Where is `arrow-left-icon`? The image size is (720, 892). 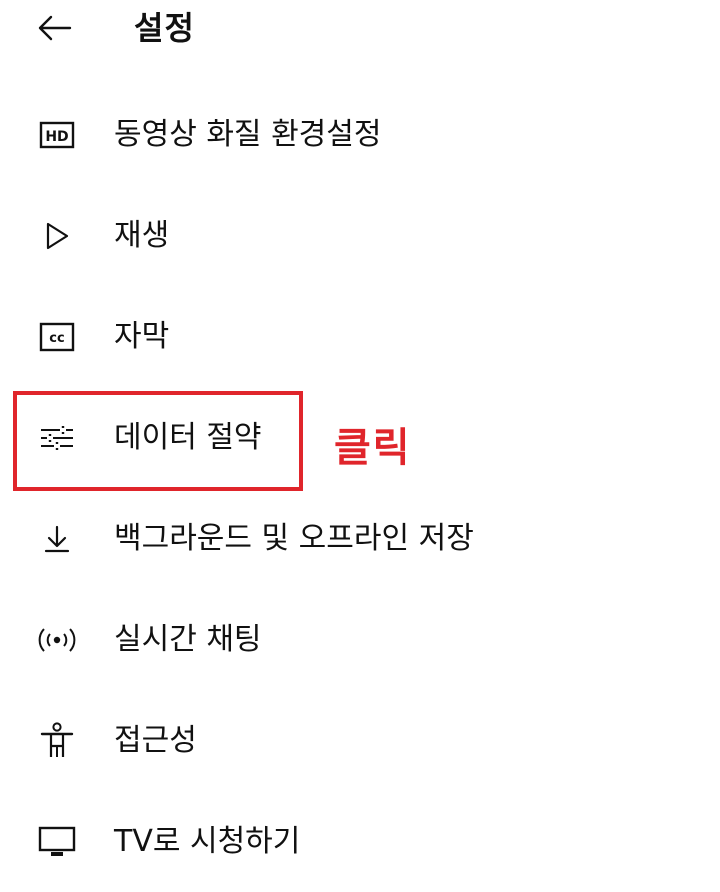 arrow-left-icon is located at coordinates (54, 28).